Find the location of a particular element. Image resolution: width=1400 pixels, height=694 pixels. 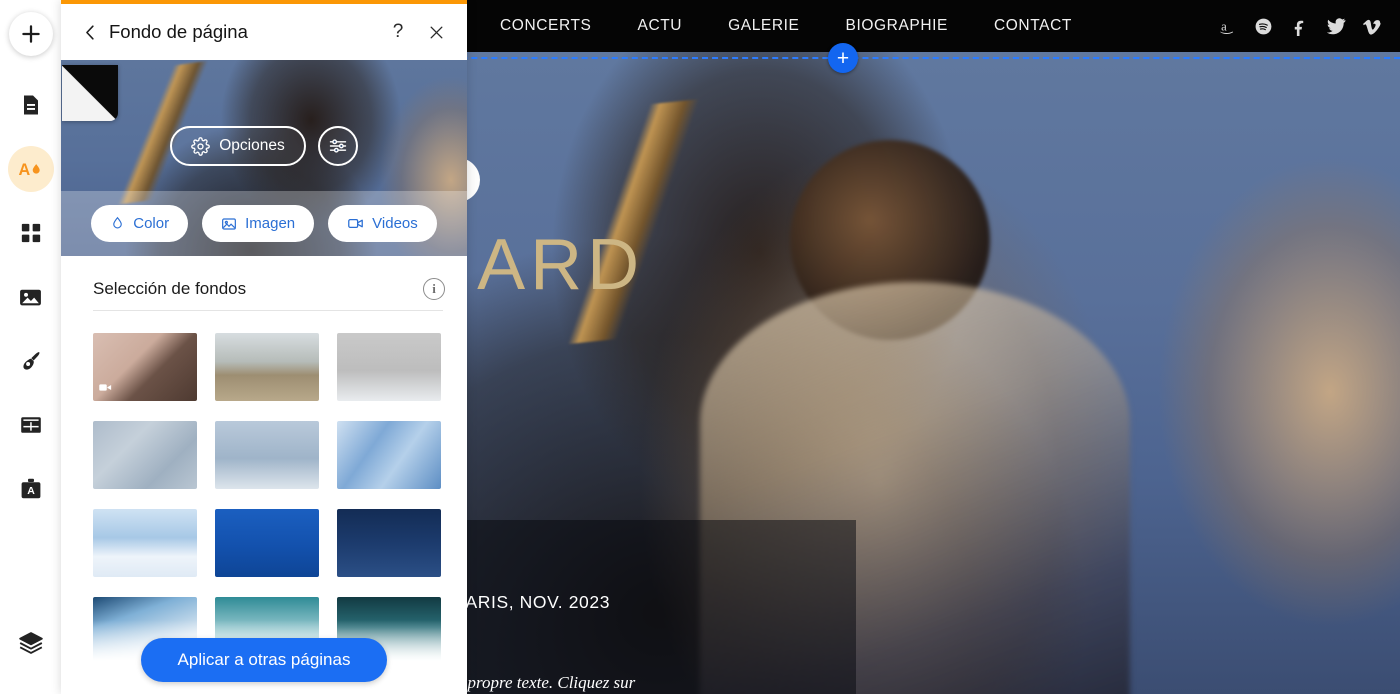

tab-videos-label: Videos is located at coordinates (395, 223).